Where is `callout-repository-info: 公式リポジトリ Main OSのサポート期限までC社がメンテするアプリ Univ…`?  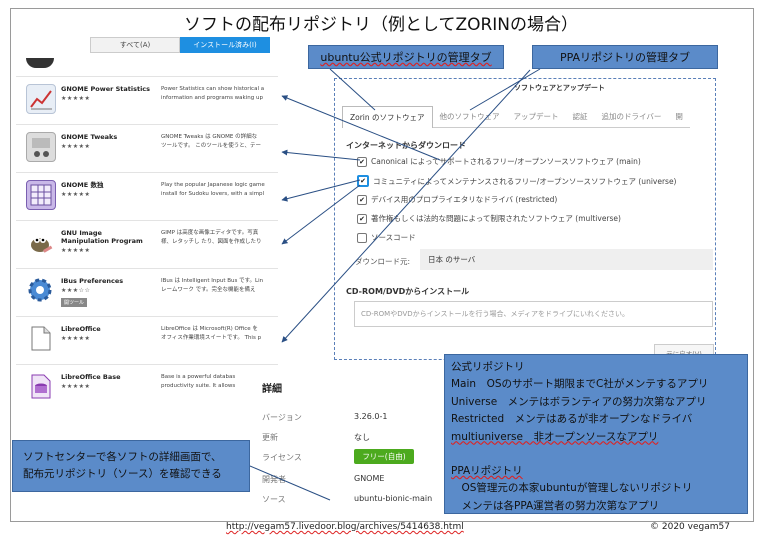
callout-repository-info: 公式リポジトリ Main OSのサポート期限までC社がメンテするアプリ Univ… is located at coordinates (596, 434).